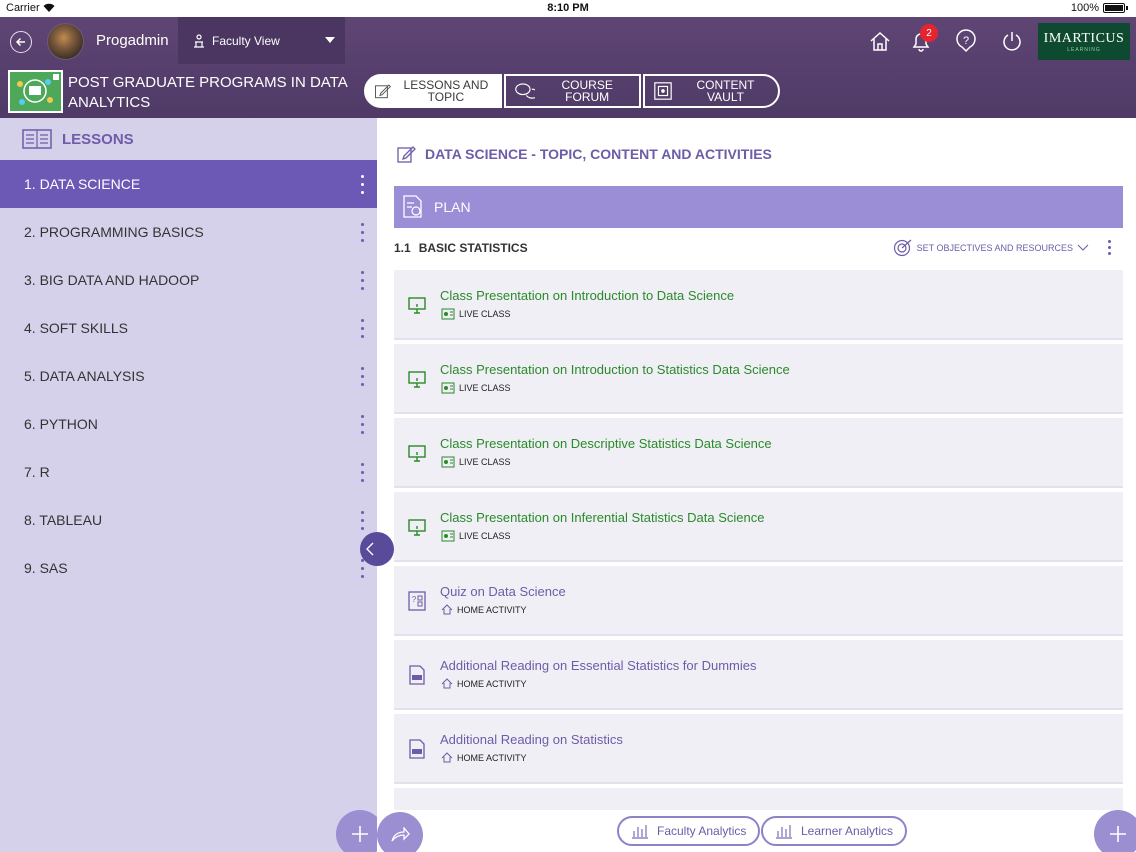 This screenshot has width=1136, height=852. I want to click on plus-icon, so click(1118, 834).